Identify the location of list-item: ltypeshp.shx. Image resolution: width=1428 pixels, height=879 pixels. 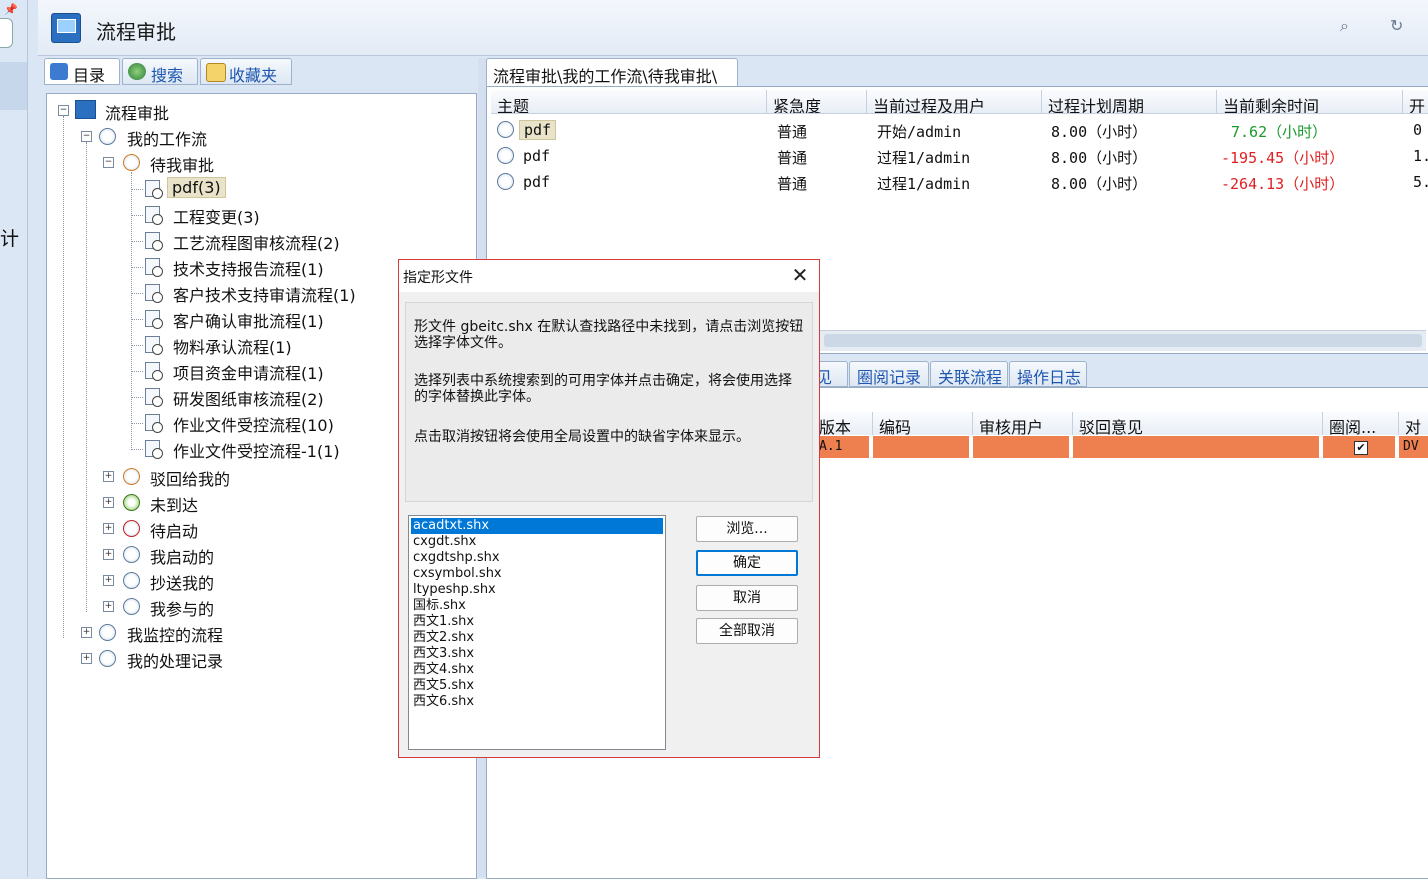
(537, 590).